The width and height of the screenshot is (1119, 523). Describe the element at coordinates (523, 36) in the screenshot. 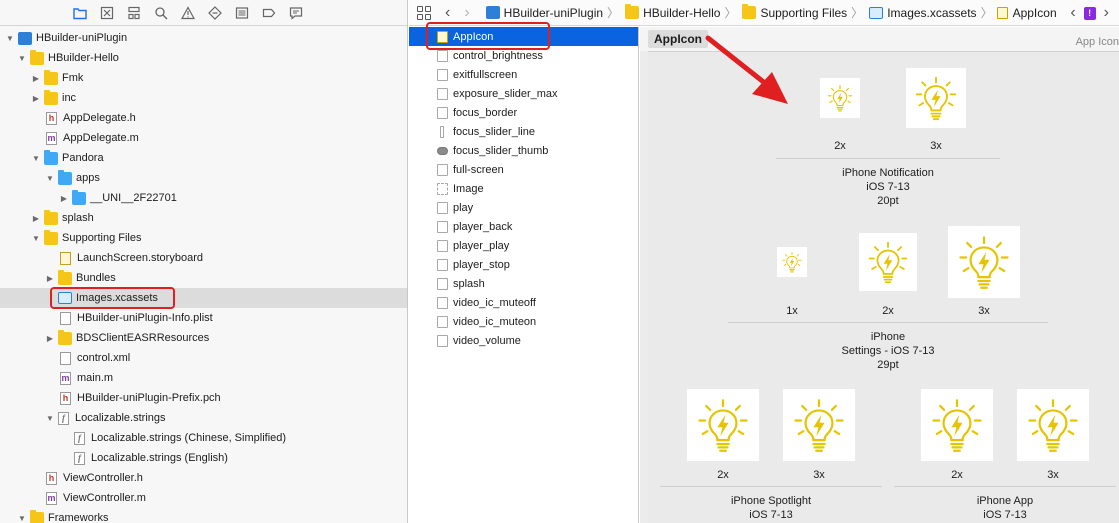

I see `asset-row-selected: AppIcon` at that location.